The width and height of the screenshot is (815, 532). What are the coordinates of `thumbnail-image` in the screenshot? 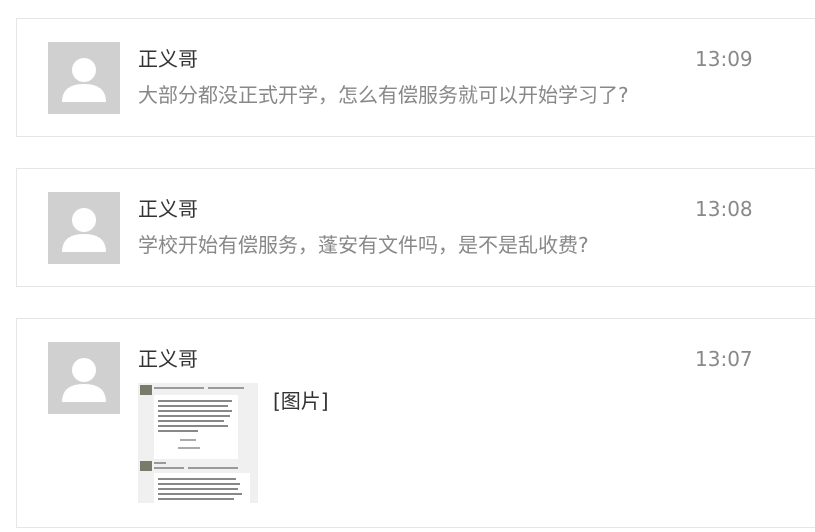 It's located at (198, 443).